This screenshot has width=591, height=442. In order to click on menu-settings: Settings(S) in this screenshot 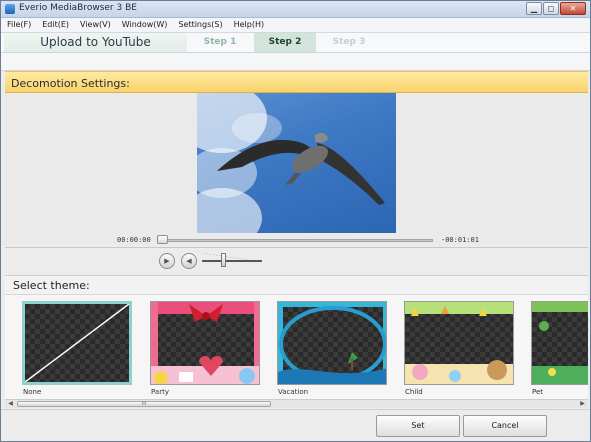, I will do `click(199, 25)`.